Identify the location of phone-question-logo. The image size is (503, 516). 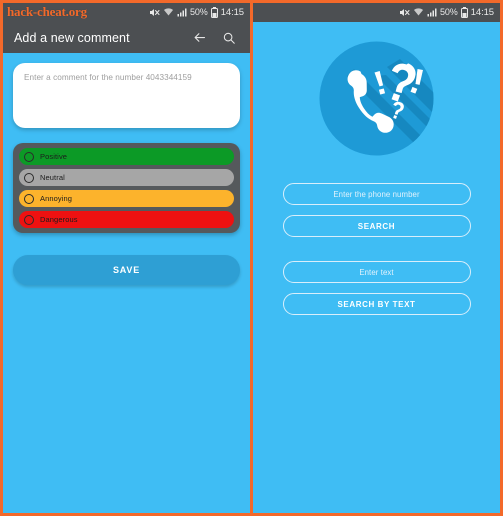
(376, 98).